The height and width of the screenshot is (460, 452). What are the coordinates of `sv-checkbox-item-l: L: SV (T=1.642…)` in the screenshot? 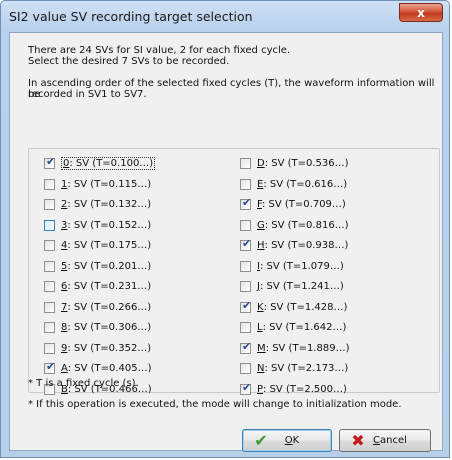 It's located at (293, 327).